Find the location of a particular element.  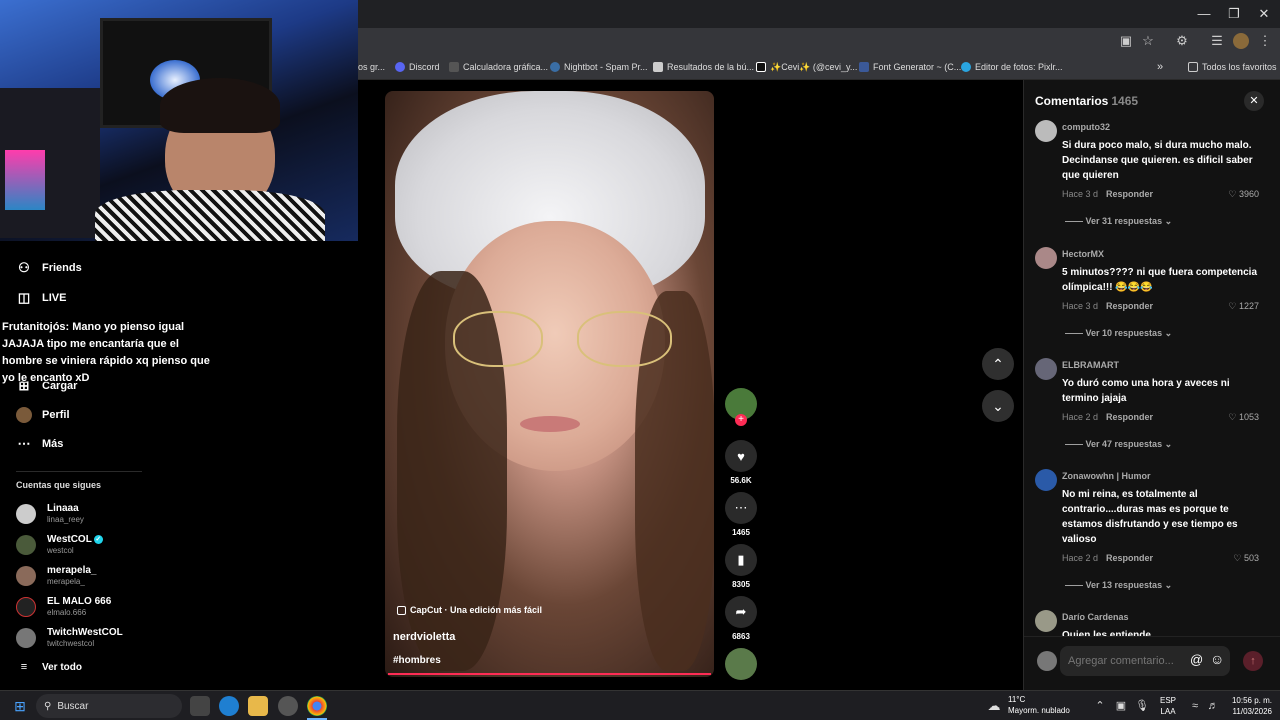

close-window-icon: ✕ is located at coordinates (1264, 14).